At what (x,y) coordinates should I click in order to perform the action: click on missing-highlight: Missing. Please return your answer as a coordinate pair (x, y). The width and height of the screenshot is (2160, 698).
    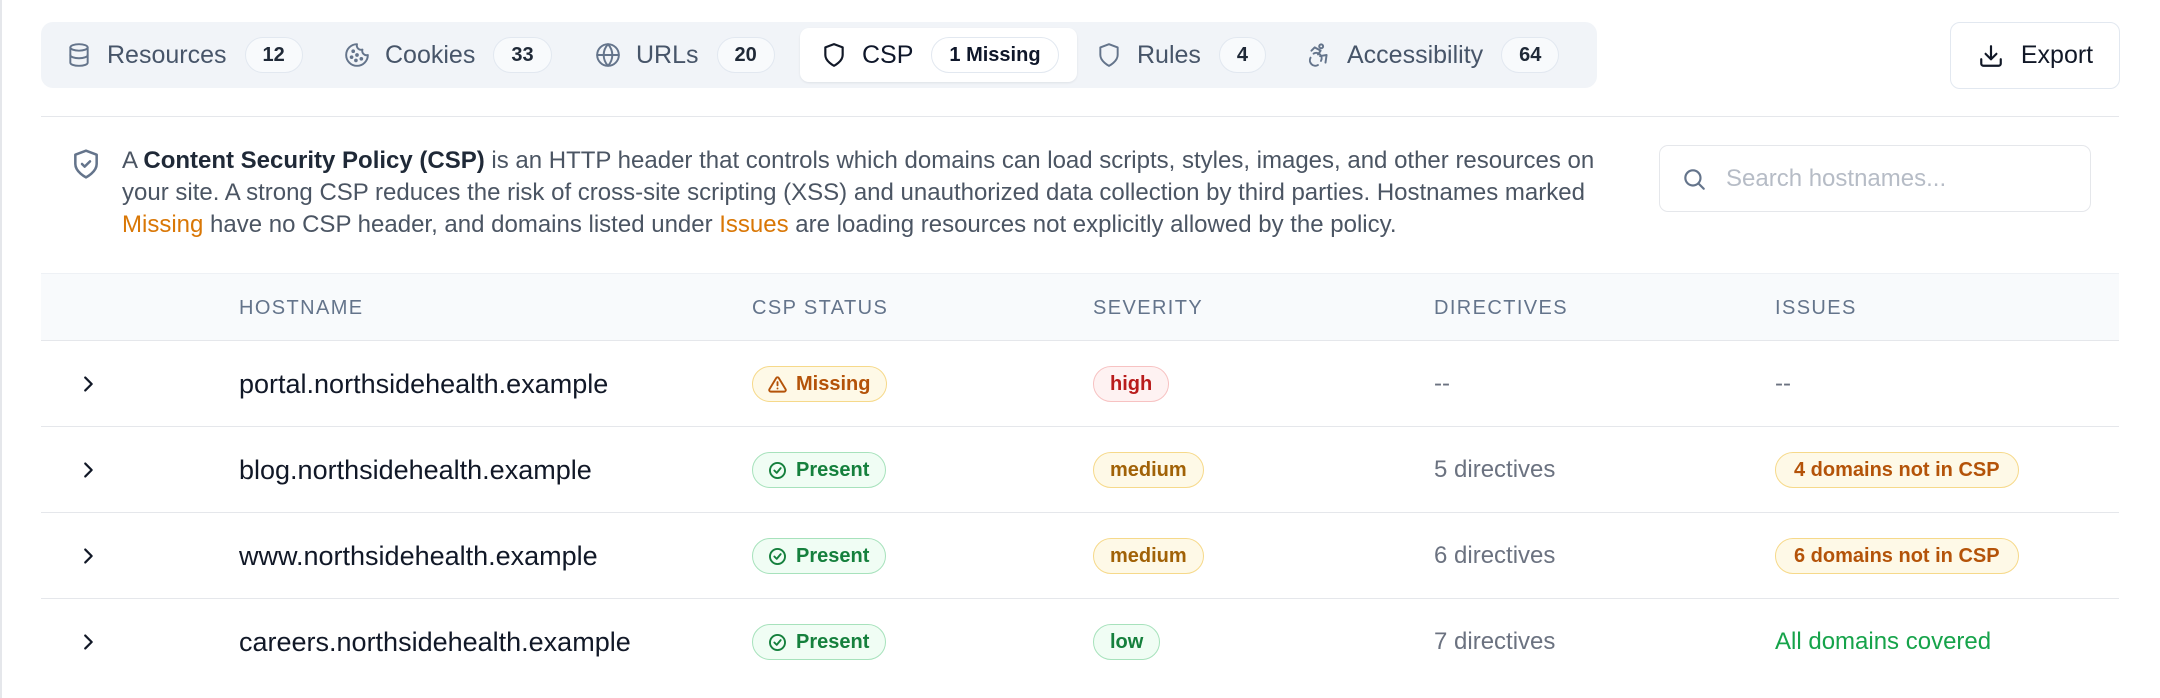
    Looking at the image, I should click on (163, 224).